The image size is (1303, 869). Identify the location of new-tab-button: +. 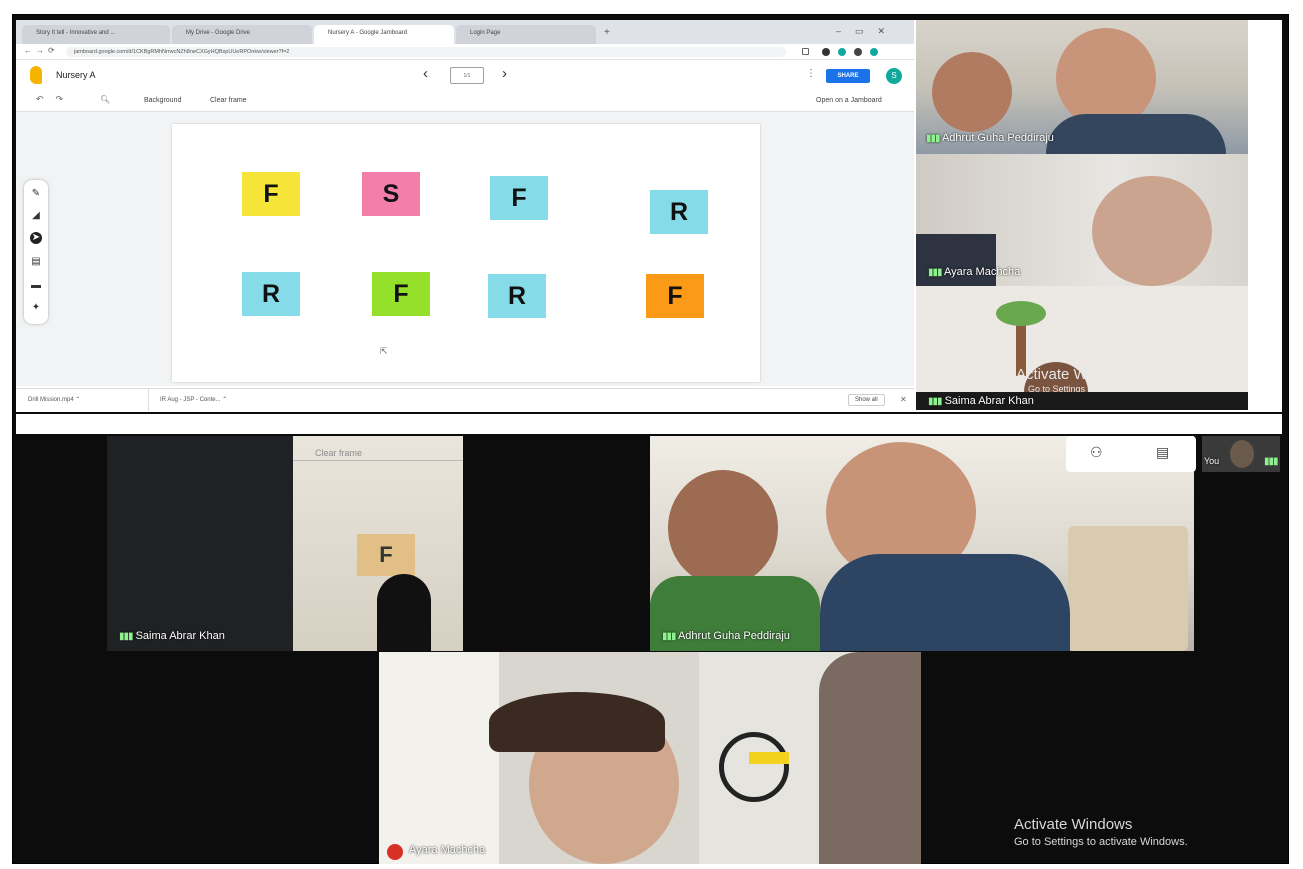
(607, 32).